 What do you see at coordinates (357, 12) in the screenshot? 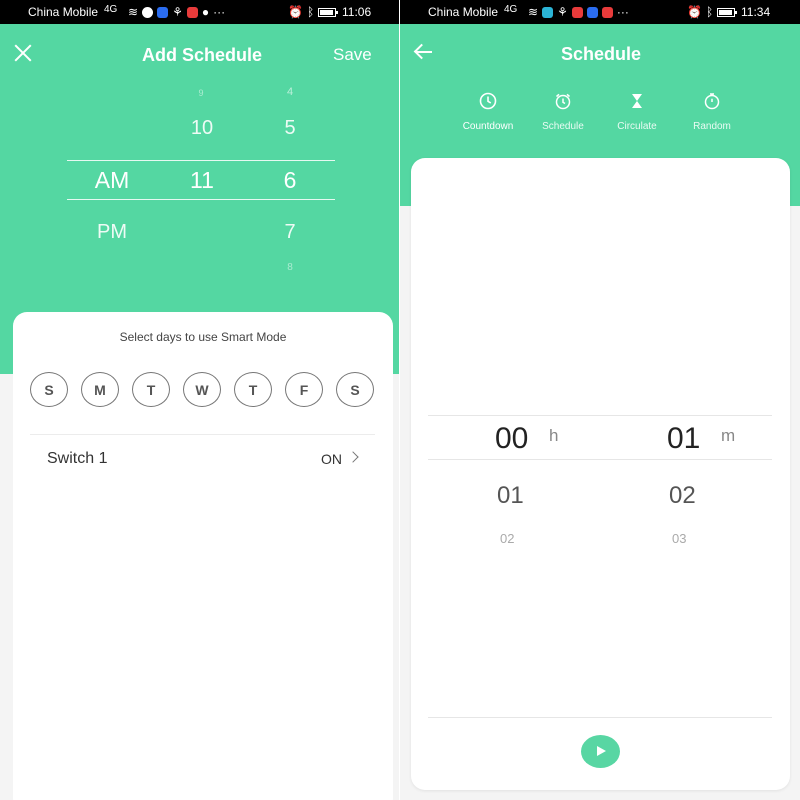
I see `clock-time: 11:06` at bounding box center [357, 12].